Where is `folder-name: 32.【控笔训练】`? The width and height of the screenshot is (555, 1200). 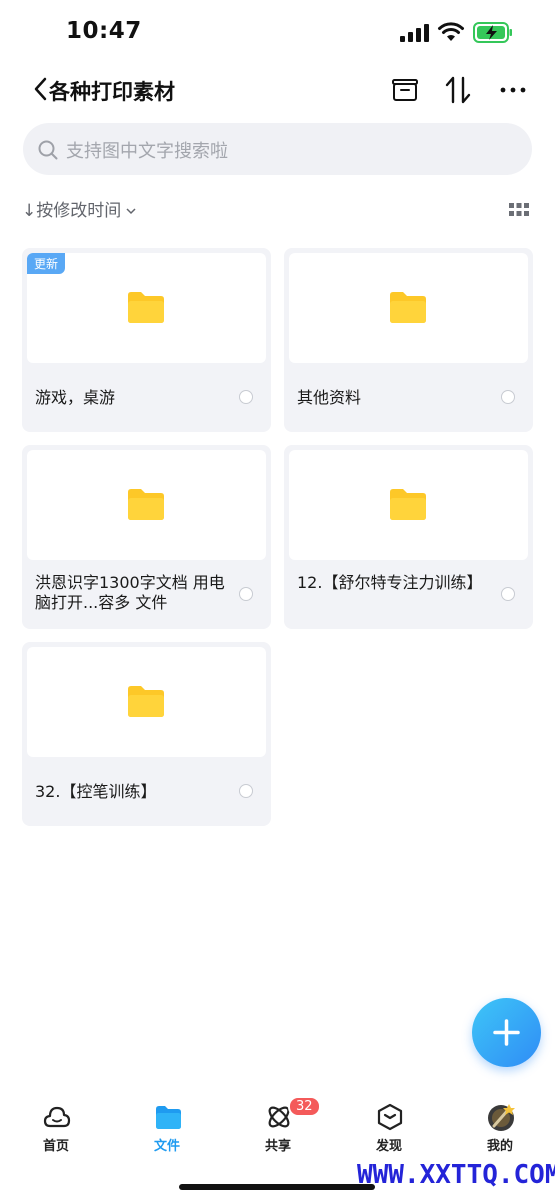
folder-name: 32.【控笔训练】 is located at coordinates (96, 791).